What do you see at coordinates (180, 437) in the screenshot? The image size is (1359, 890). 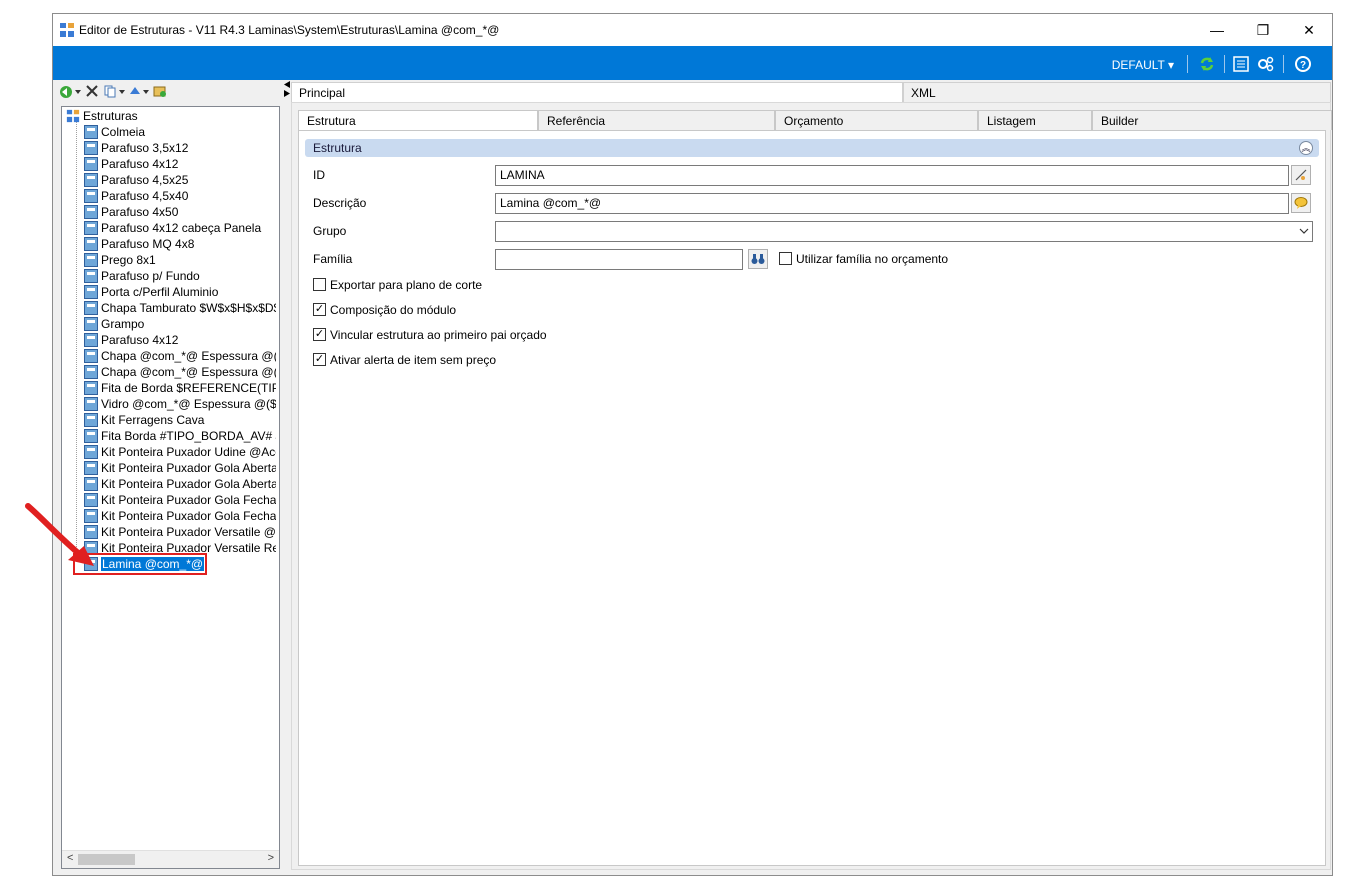 I see `tree-item: Fita Borda #TIPO_BORDA_AV# $F` at bounding box center [180, 437].